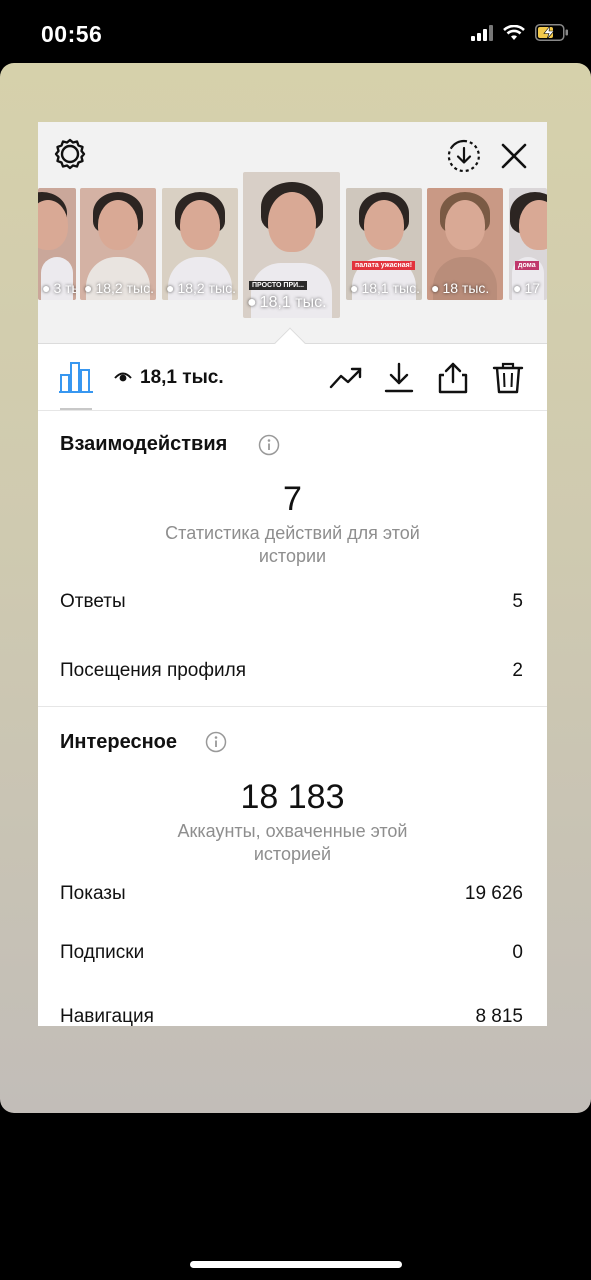  What do you see at coordinates (57, 244) in the screenshot?
I see `story-thumbnail: ●3 тыс.` at bounding box center [57, 244].